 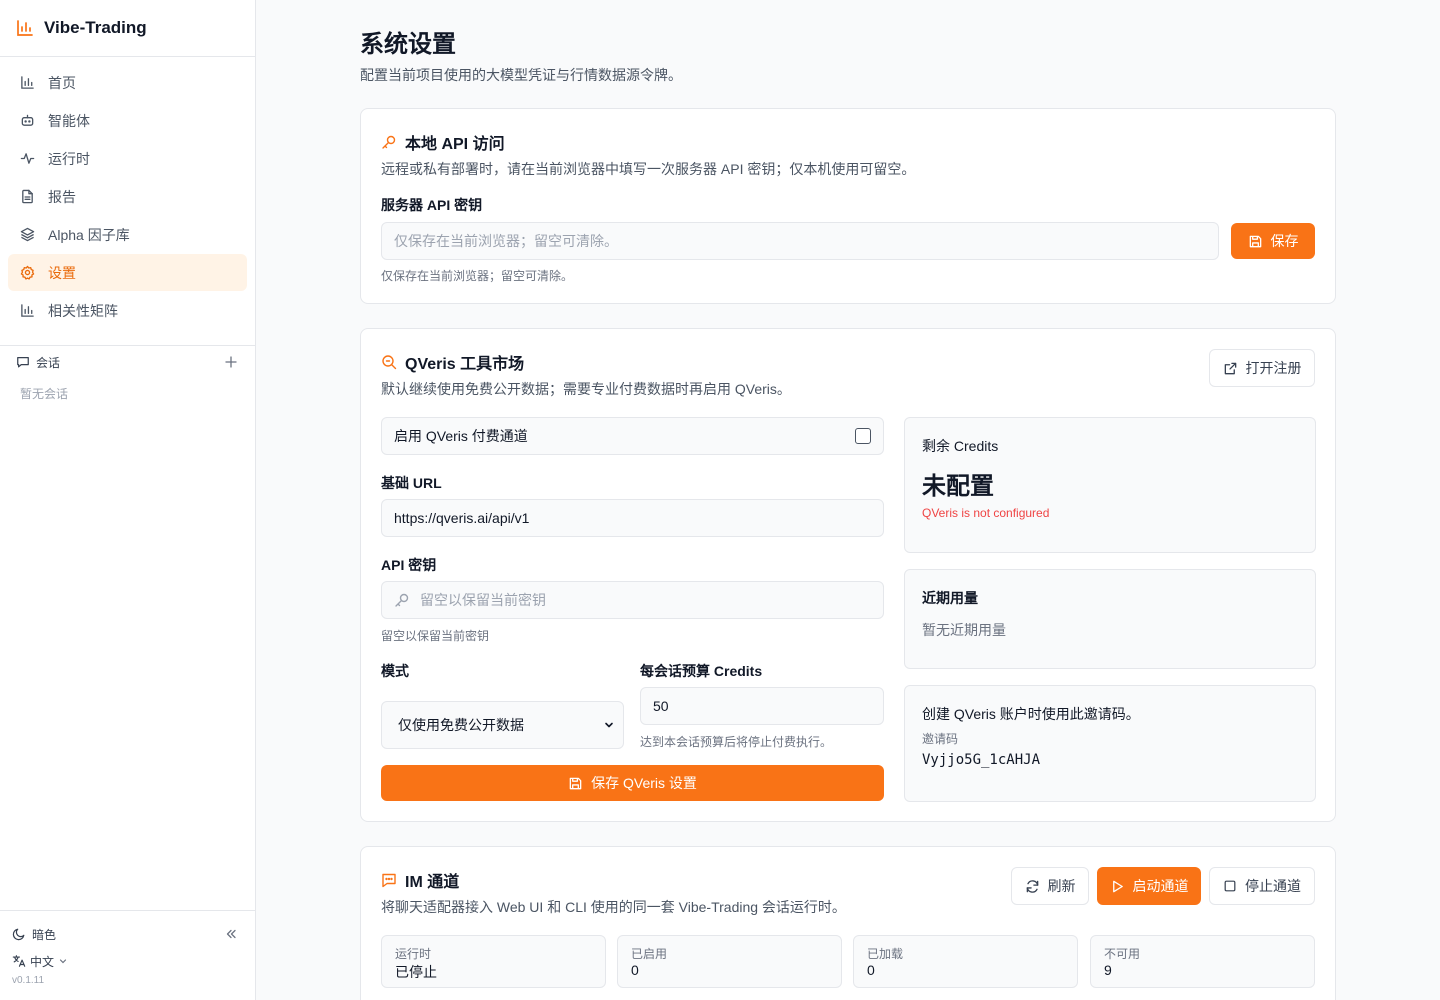 What do you see at coordinates (729, 961) in the screenshot?
I see `stat-enabled: 已启用 0` at bounding box center [729, 961].